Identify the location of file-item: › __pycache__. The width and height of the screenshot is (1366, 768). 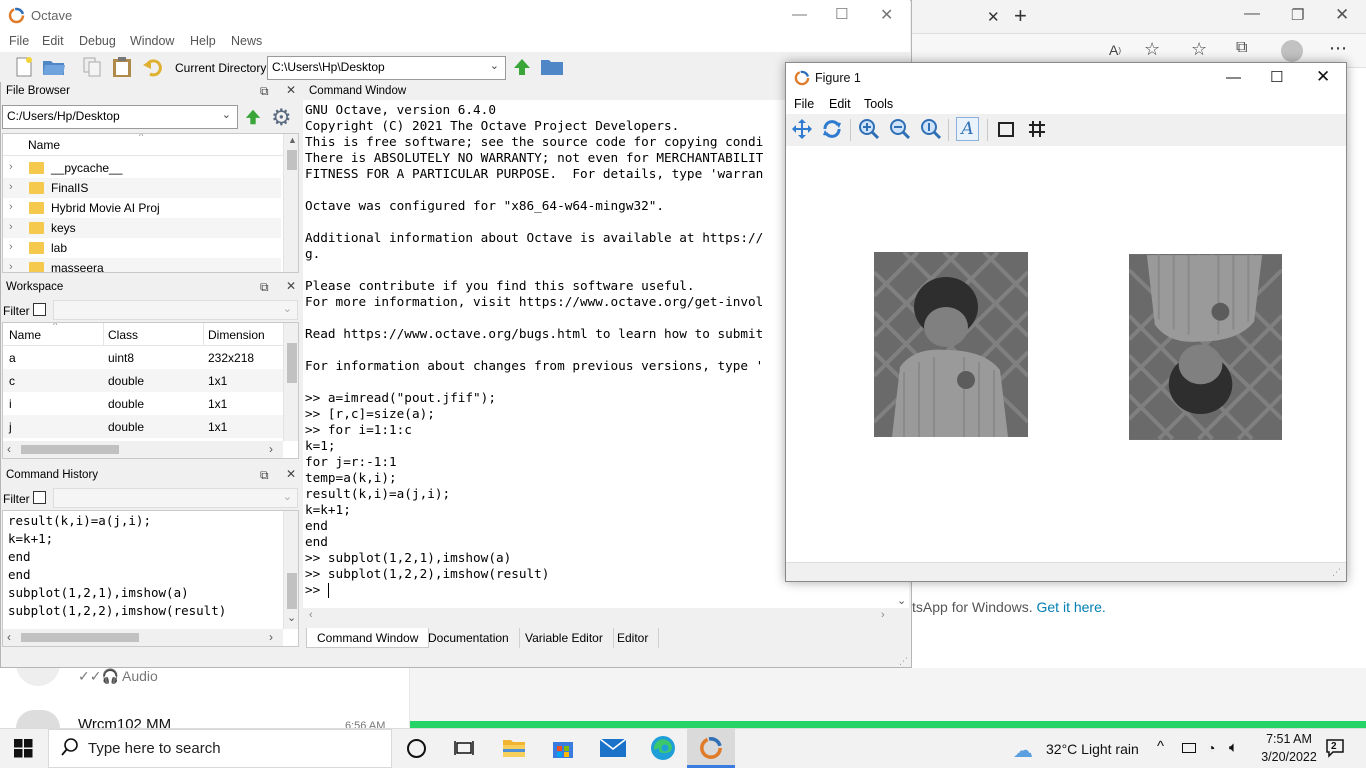
(142, 168).